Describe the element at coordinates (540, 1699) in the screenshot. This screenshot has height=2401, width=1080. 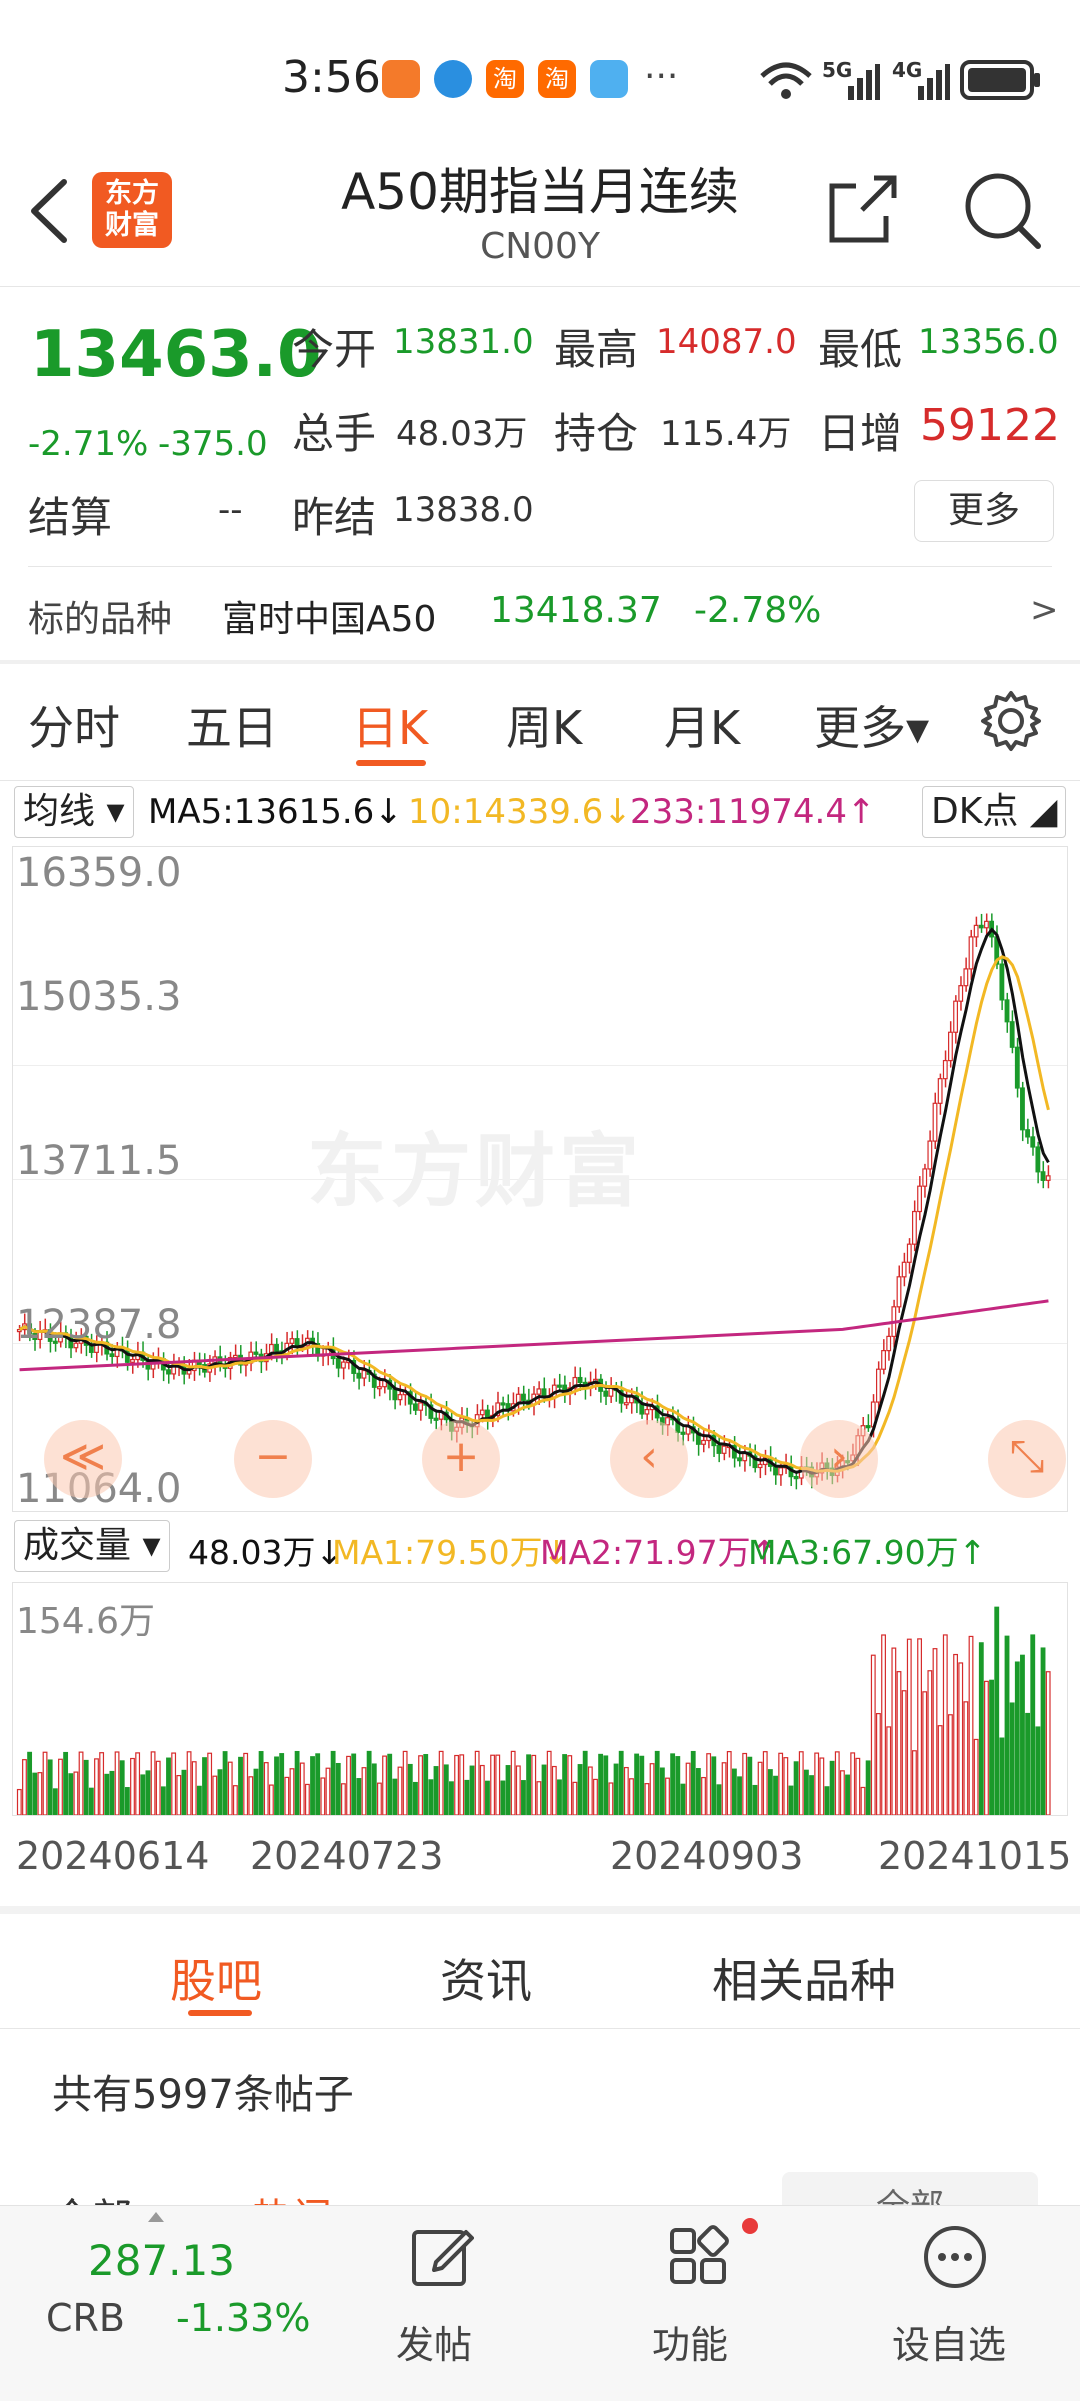
I see `volume-chart` at that location.